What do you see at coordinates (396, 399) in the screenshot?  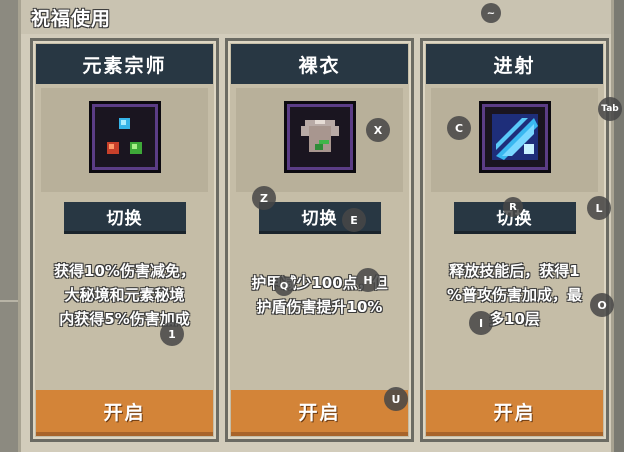 I see `hotkey-hint-u: U` at bounding box center [396, 399].